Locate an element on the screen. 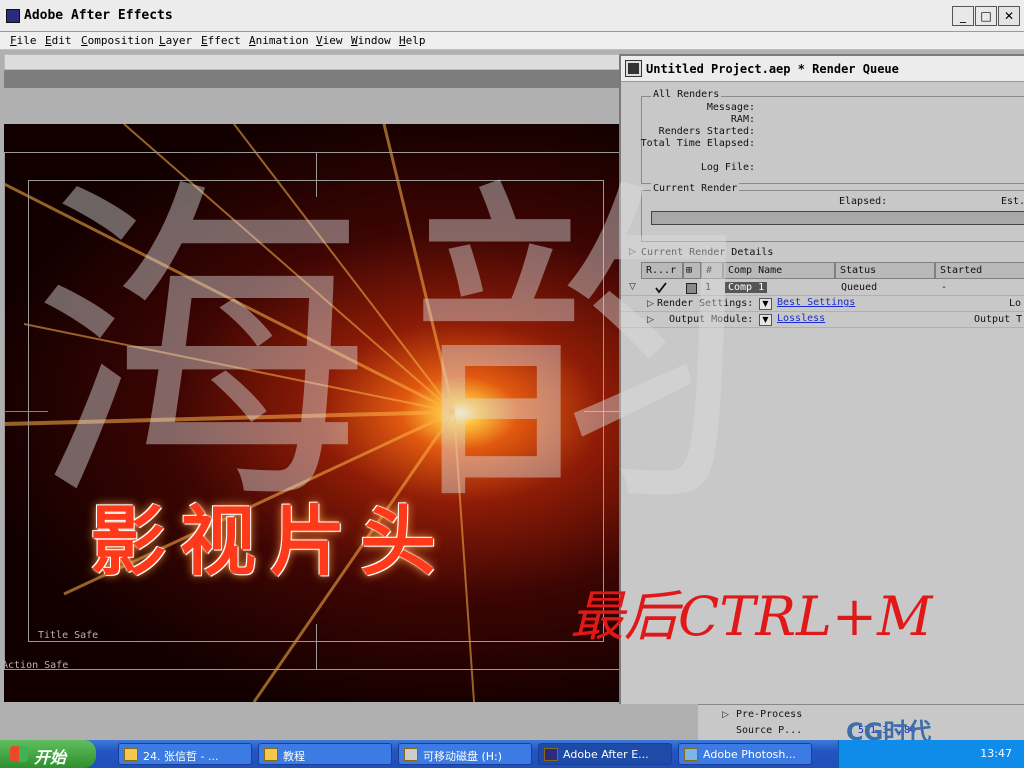 The image size is (1024, 768). ram-label: RAM: is located at coordinates (742, 119).